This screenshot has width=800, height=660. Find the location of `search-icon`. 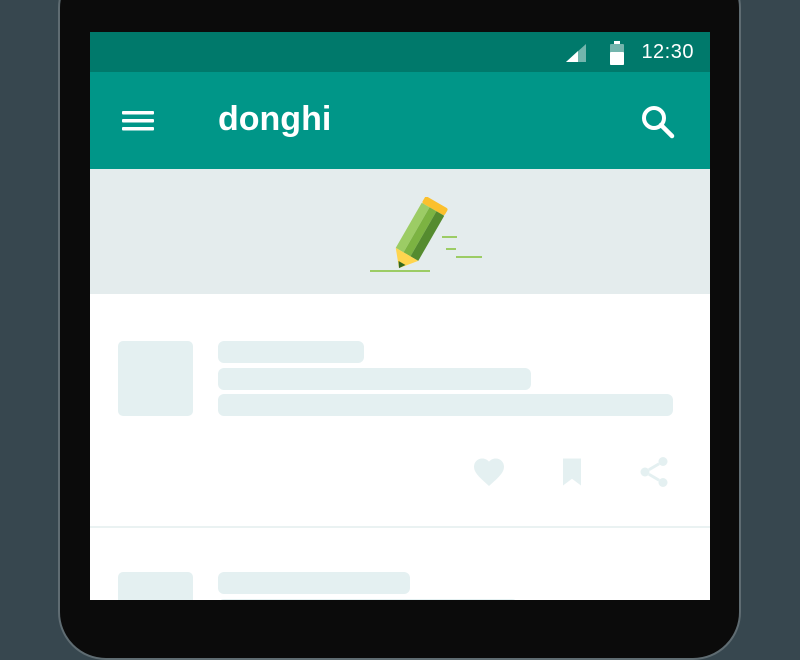

search-icon is located at coordinates (658, 122).